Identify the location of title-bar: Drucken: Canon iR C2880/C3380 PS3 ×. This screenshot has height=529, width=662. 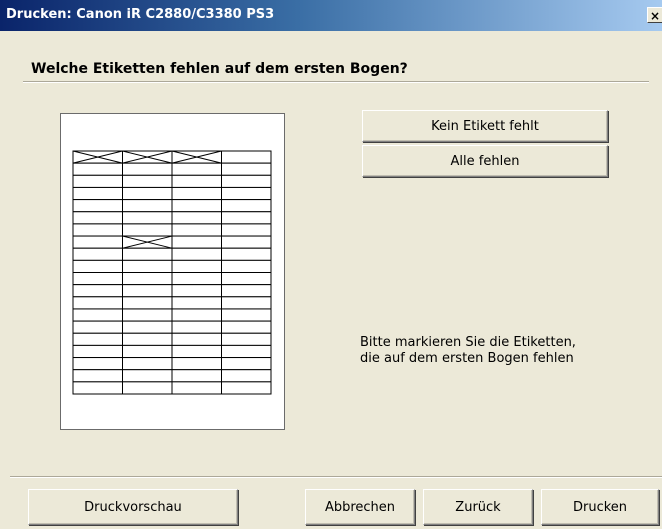
(331, 15).